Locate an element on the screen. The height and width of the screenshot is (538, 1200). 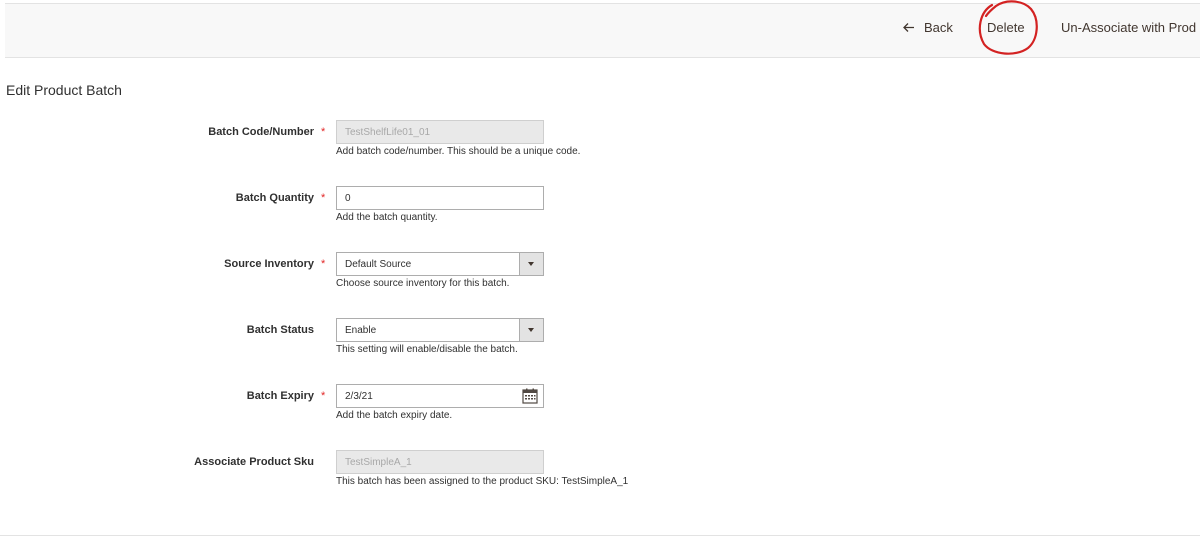
batch-status-label: Batch Status is located at coordinates (280, 330).